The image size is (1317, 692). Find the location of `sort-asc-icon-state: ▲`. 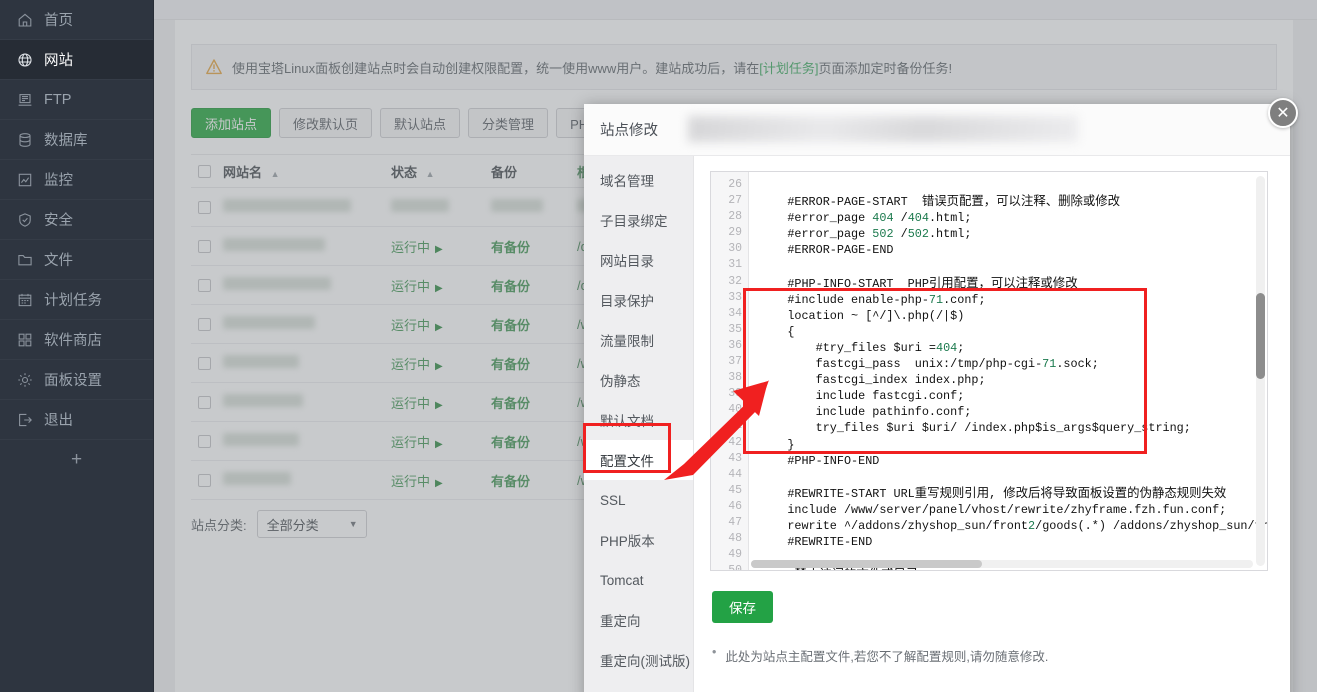

sort-asc-icon-state: ▲ is located at coordinates (430, 174).